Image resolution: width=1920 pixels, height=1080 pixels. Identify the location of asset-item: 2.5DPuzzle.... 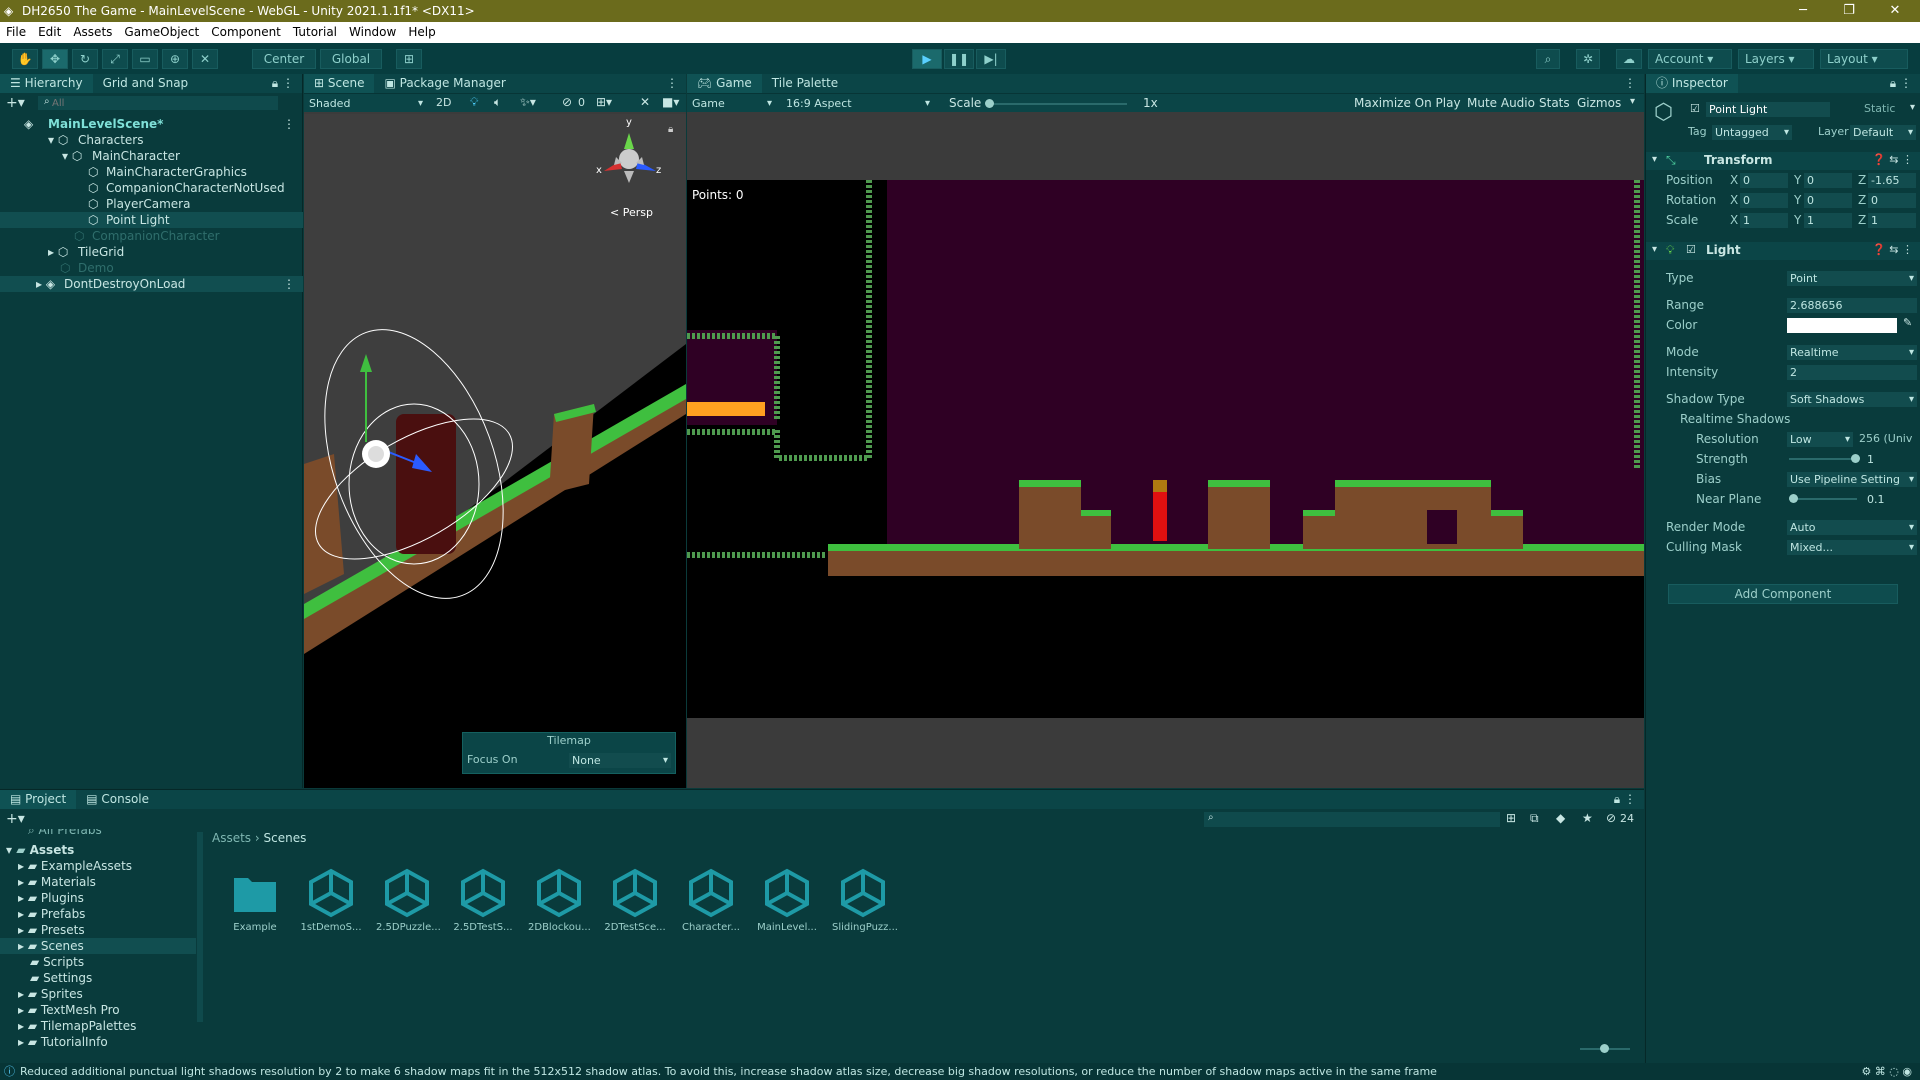
(408, 900).